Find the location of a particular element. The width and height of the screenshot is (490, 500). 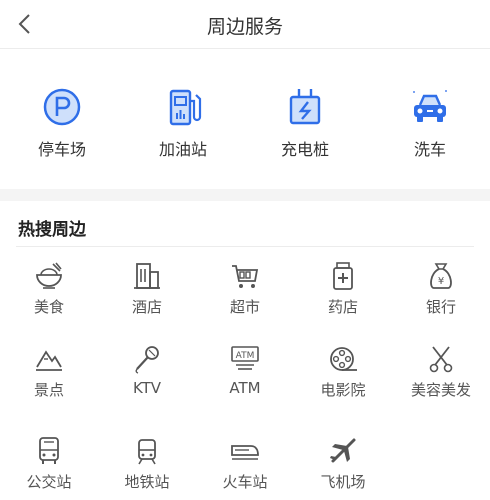

hot-item-ktv: KTV is located at coordinates (147, 370).